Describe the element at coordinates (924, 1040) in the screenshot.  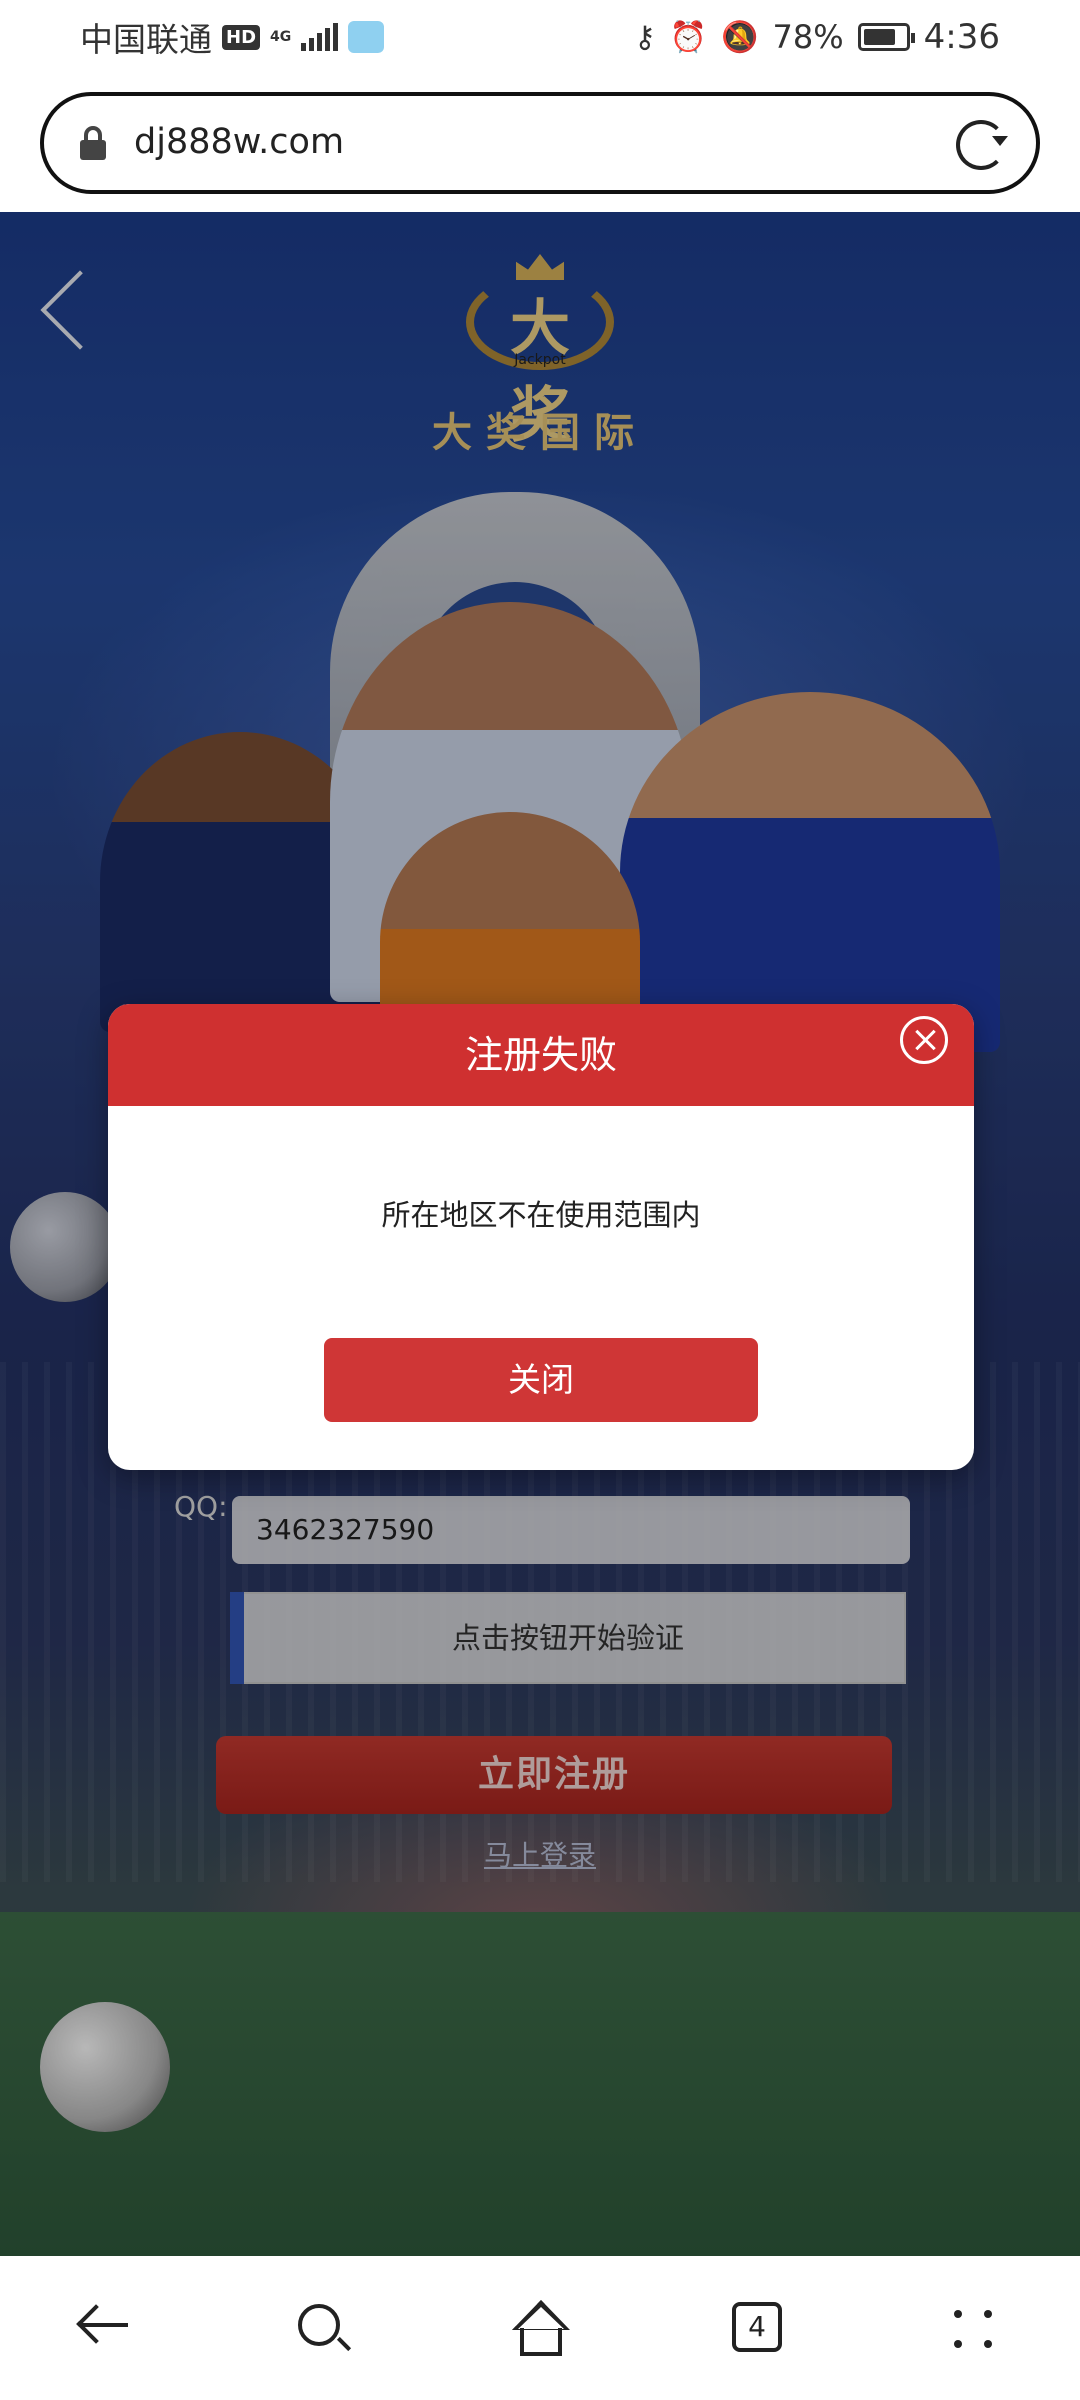
I see `close-icon` at that location.